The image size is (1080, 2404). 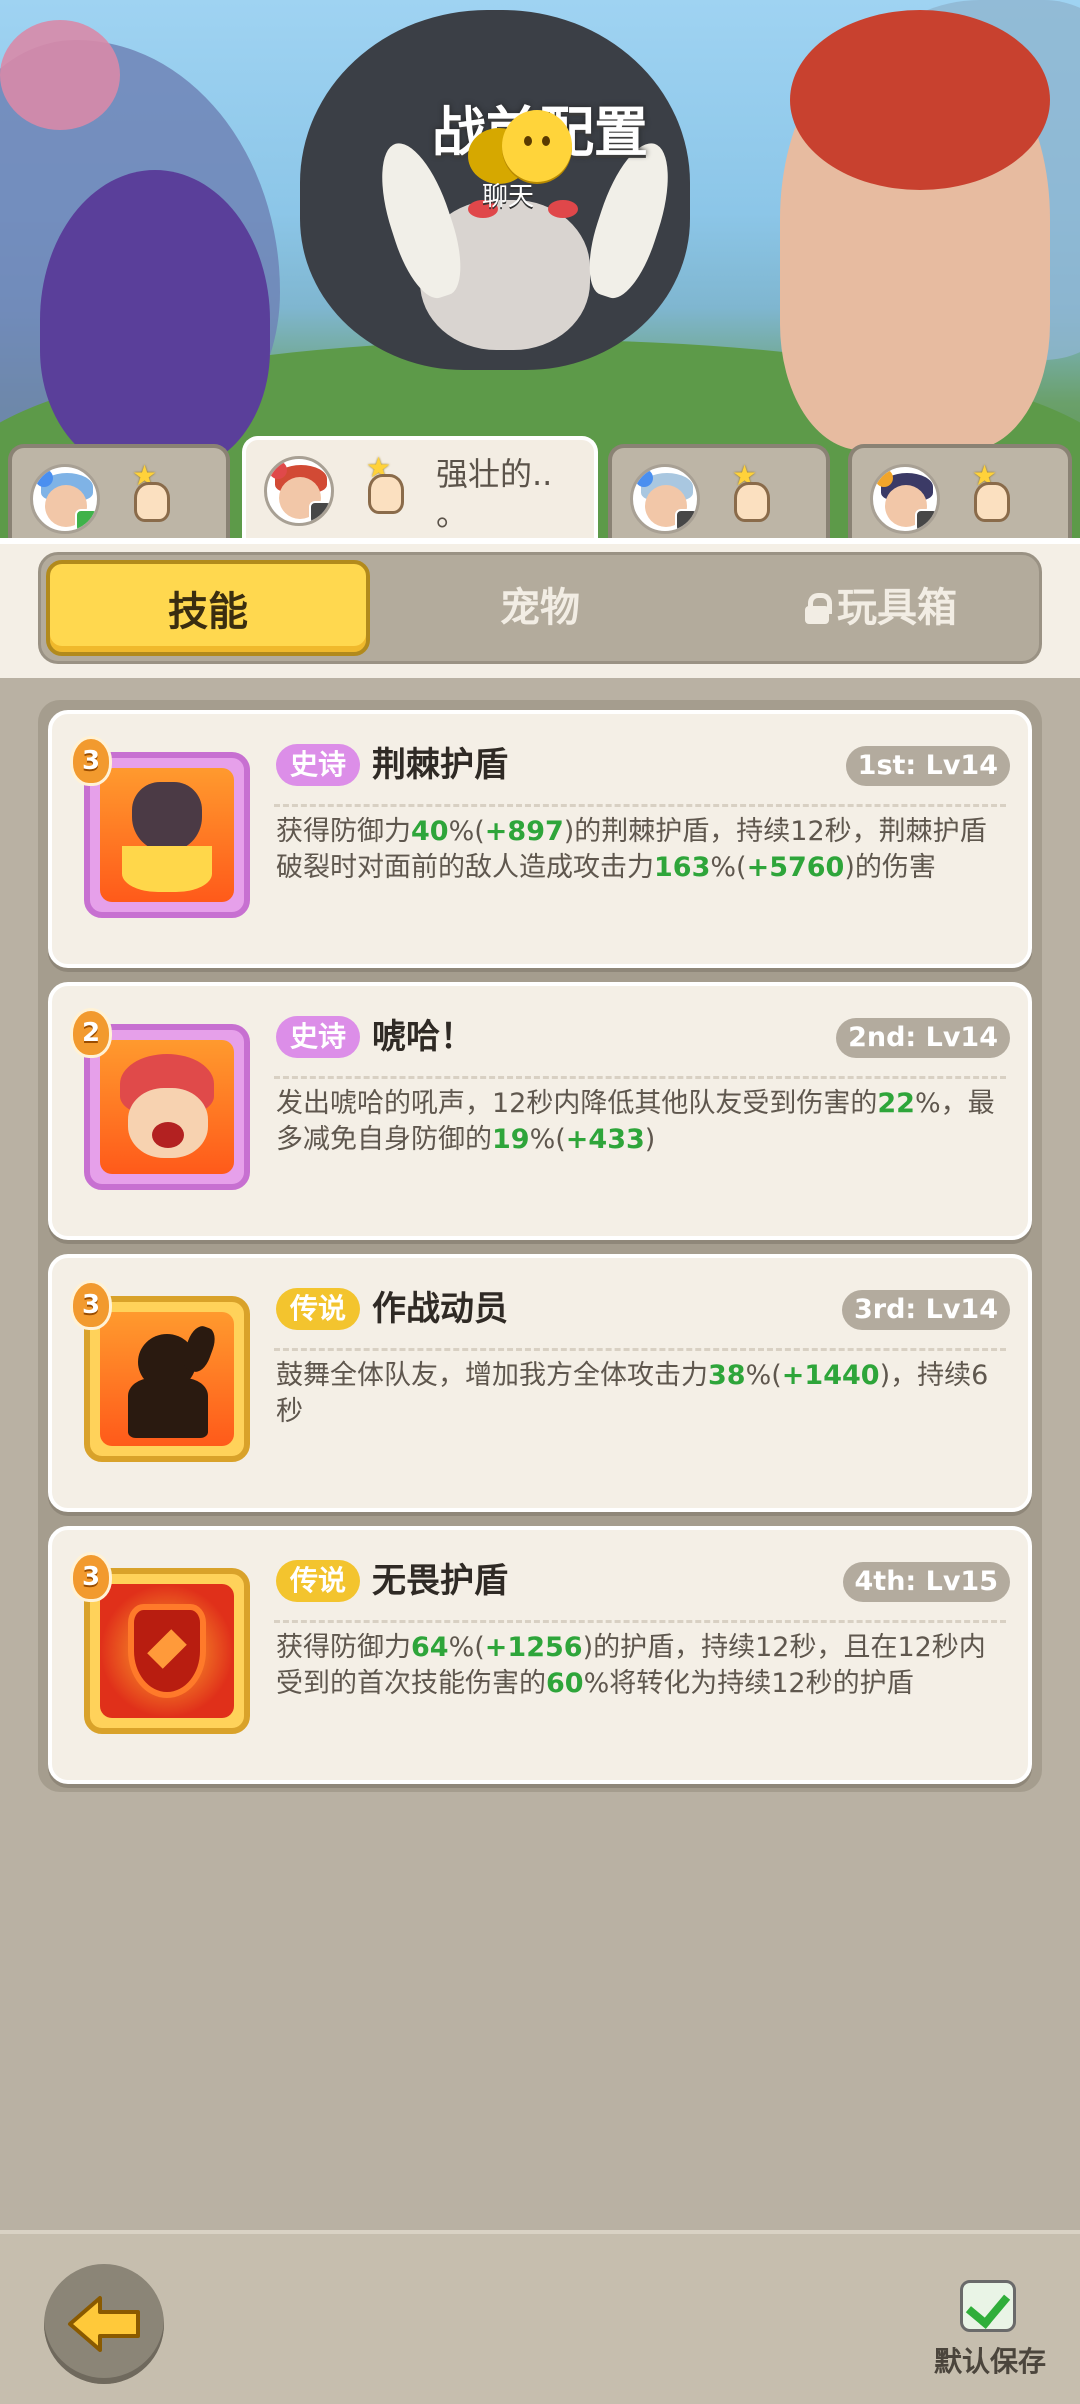 I want to click on slot-badge: 1st: Lv14, so click(x=927, y=766).